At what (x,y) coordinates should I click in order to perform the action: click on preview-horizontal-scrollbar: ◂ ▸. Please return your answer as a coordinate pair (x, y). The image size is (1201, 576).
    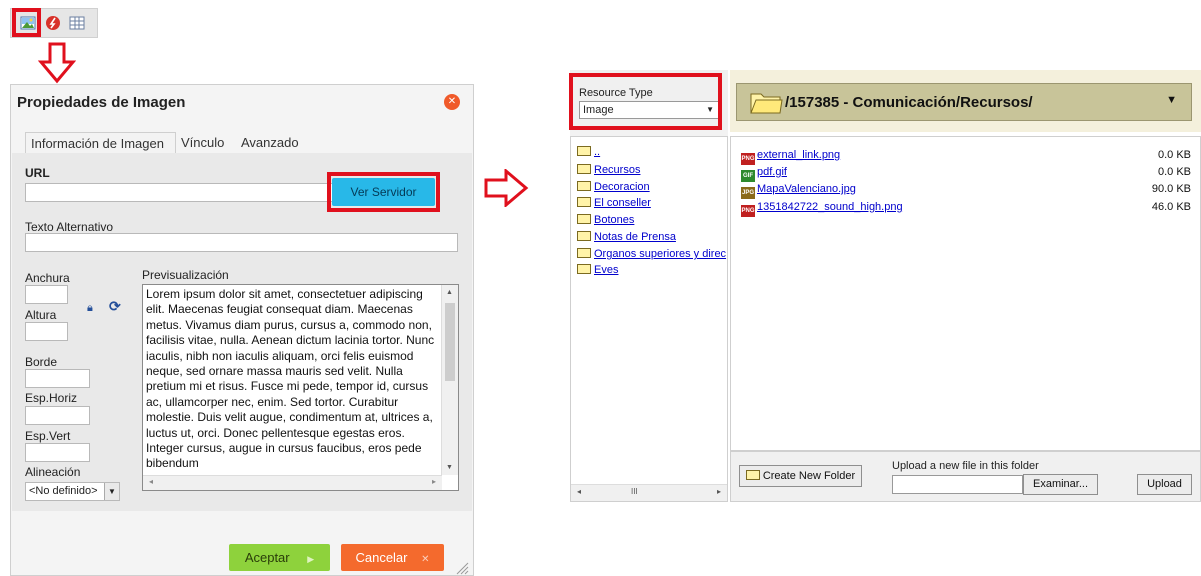
    Looking at the image, I should click on (292, 482).